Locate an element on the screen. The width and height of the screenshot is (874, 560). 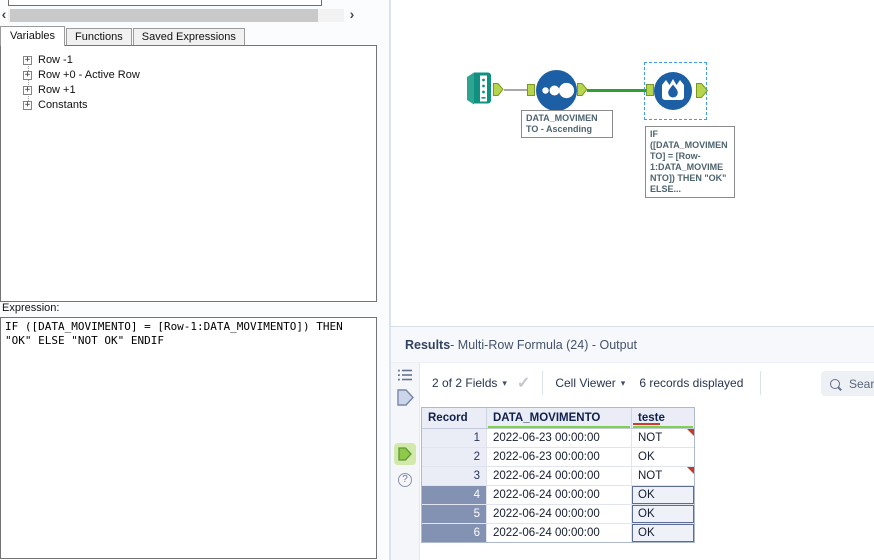
results-title-rest: - Multi-Row Formula (24) - Output is located at coordinates (544, 344).